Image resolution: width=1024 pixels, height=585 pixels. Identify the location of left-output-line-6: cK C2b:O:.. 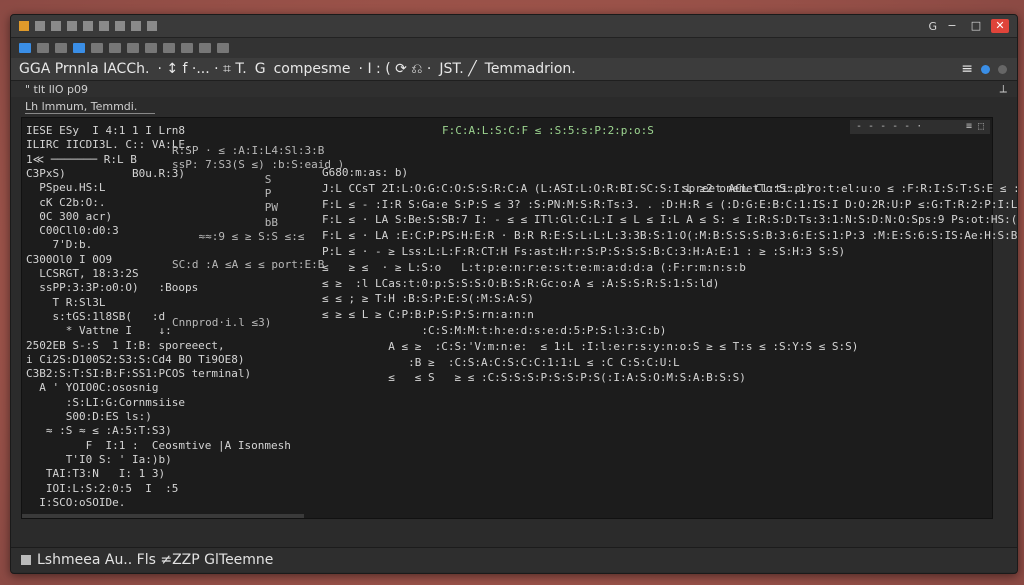
(69, 202).